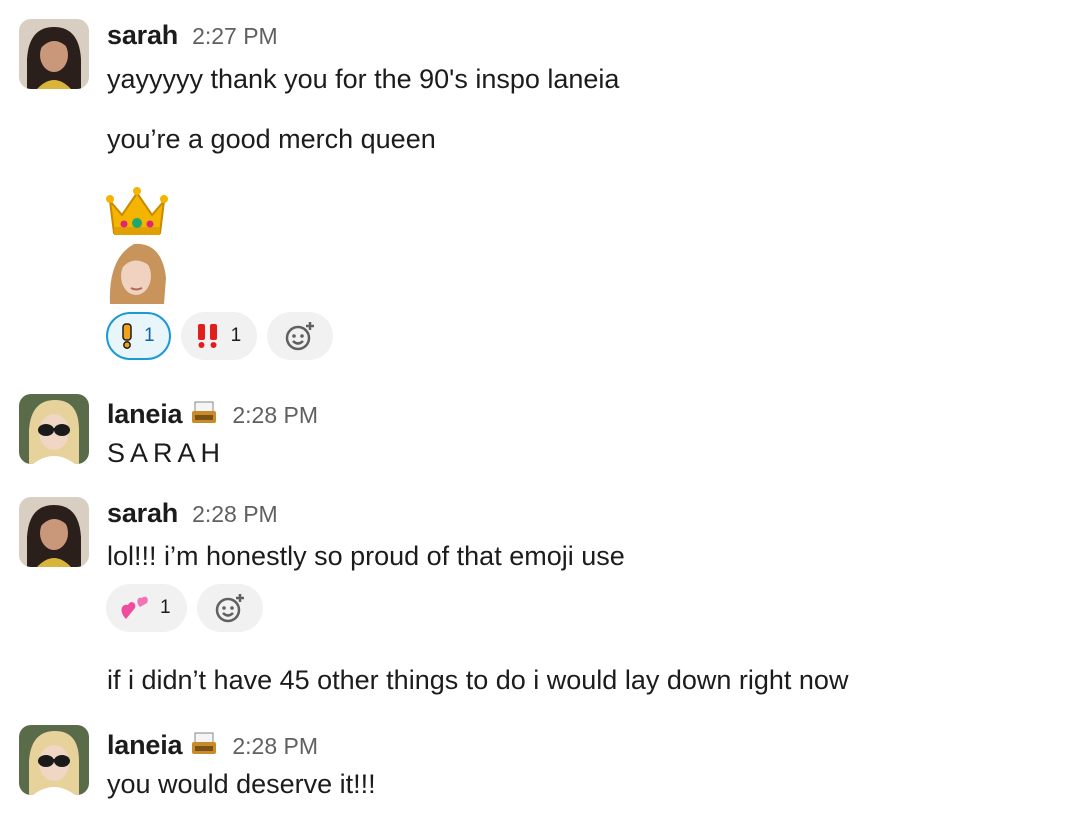 The height and width of the screenshot is (822, 1088). I want to click on reactions-bar: 1, so click(184, 608).